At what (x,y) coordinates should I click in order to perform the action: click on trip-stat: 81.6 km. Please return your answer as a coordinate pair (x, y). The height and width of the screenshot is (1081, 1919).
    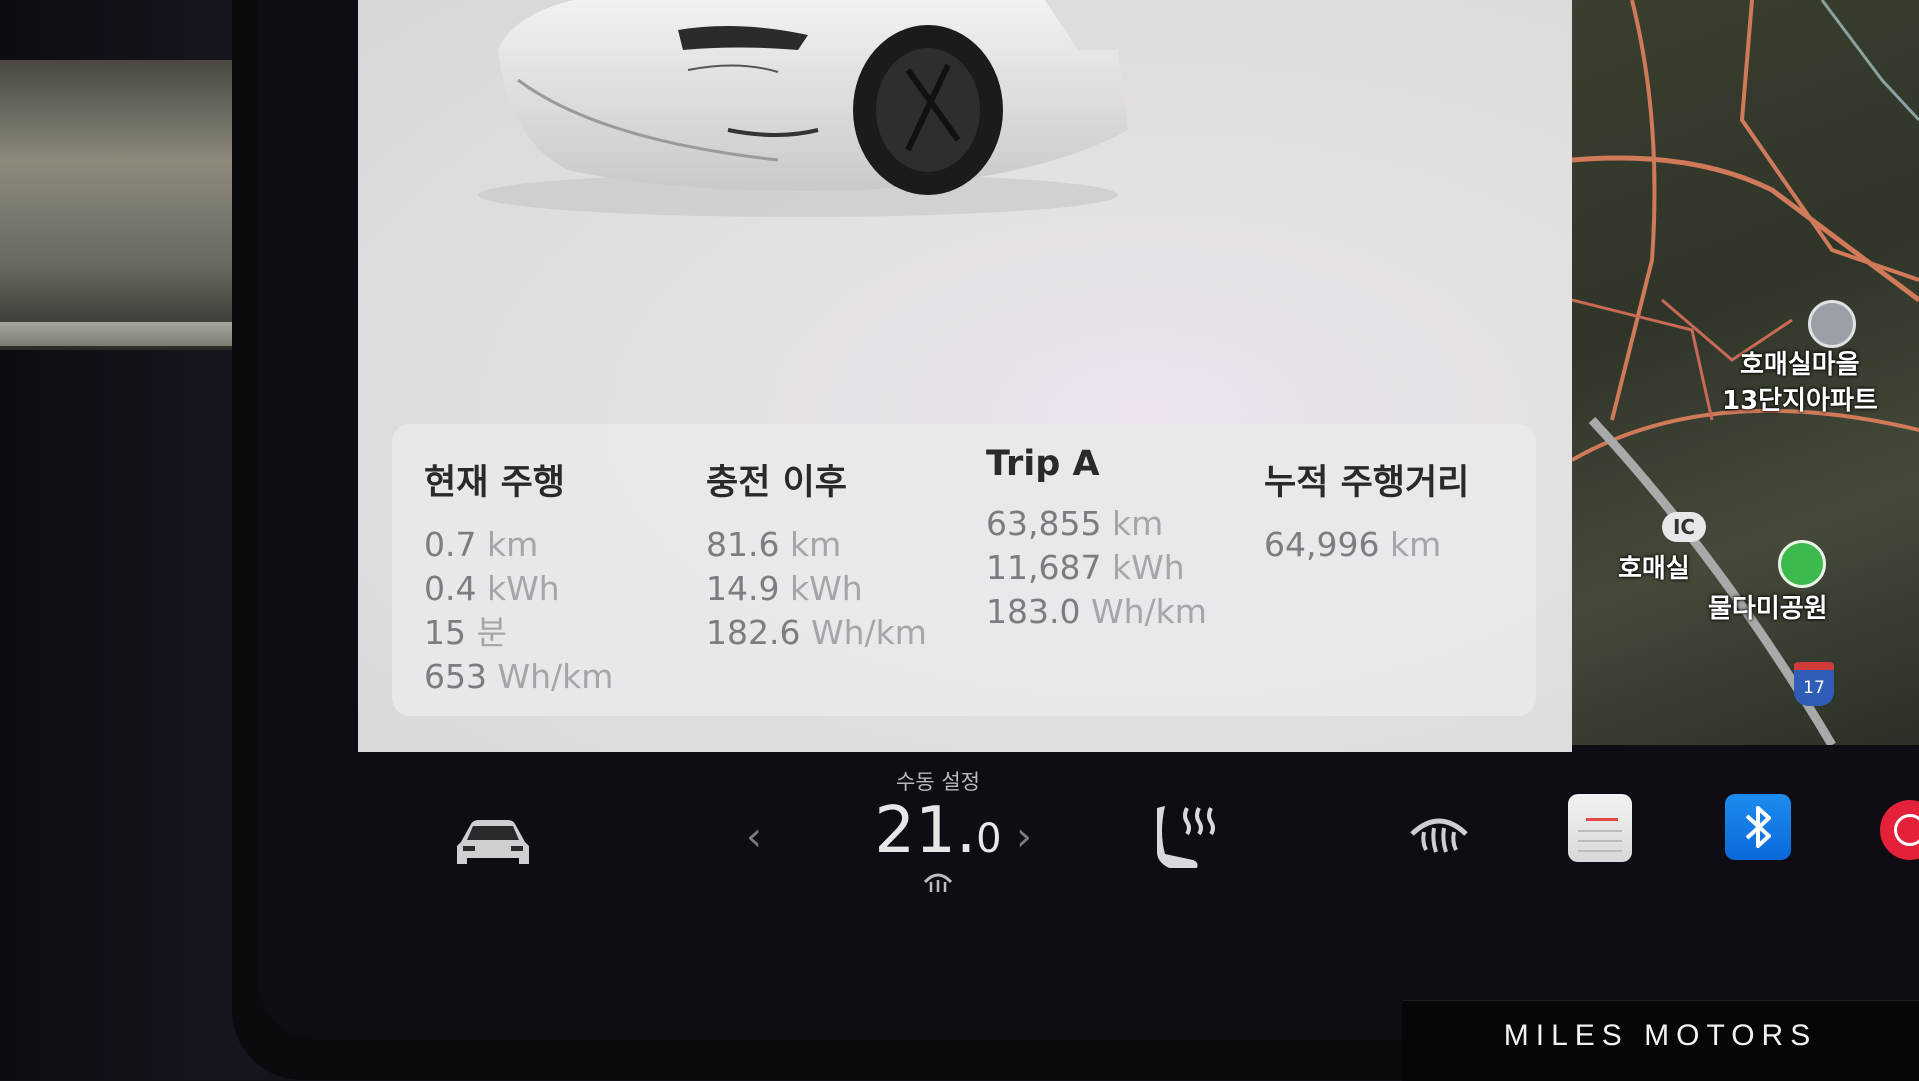
    Looking at the image, I should click on (774, 544).